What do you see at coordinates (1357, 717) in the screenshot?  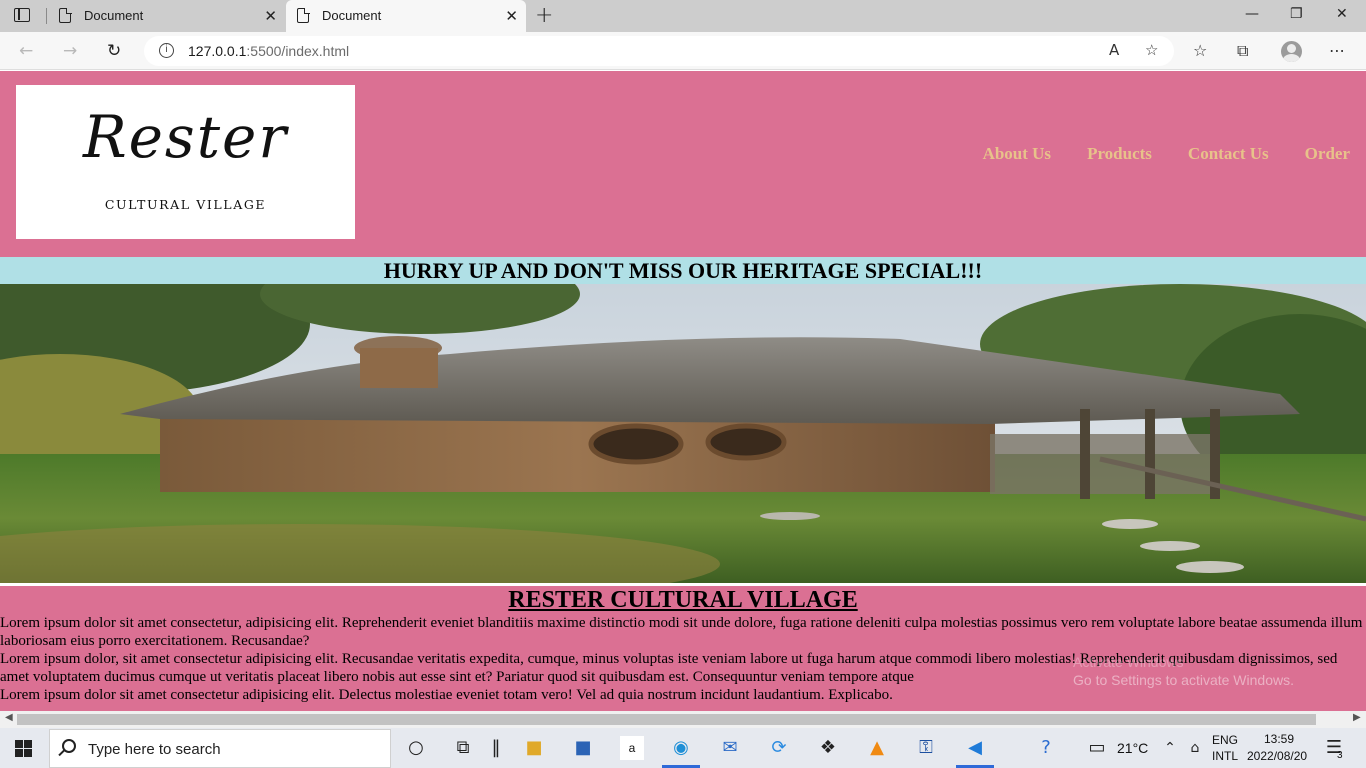 I see `scroll-right-icon: ▶` at bounding box center [1357, 717].